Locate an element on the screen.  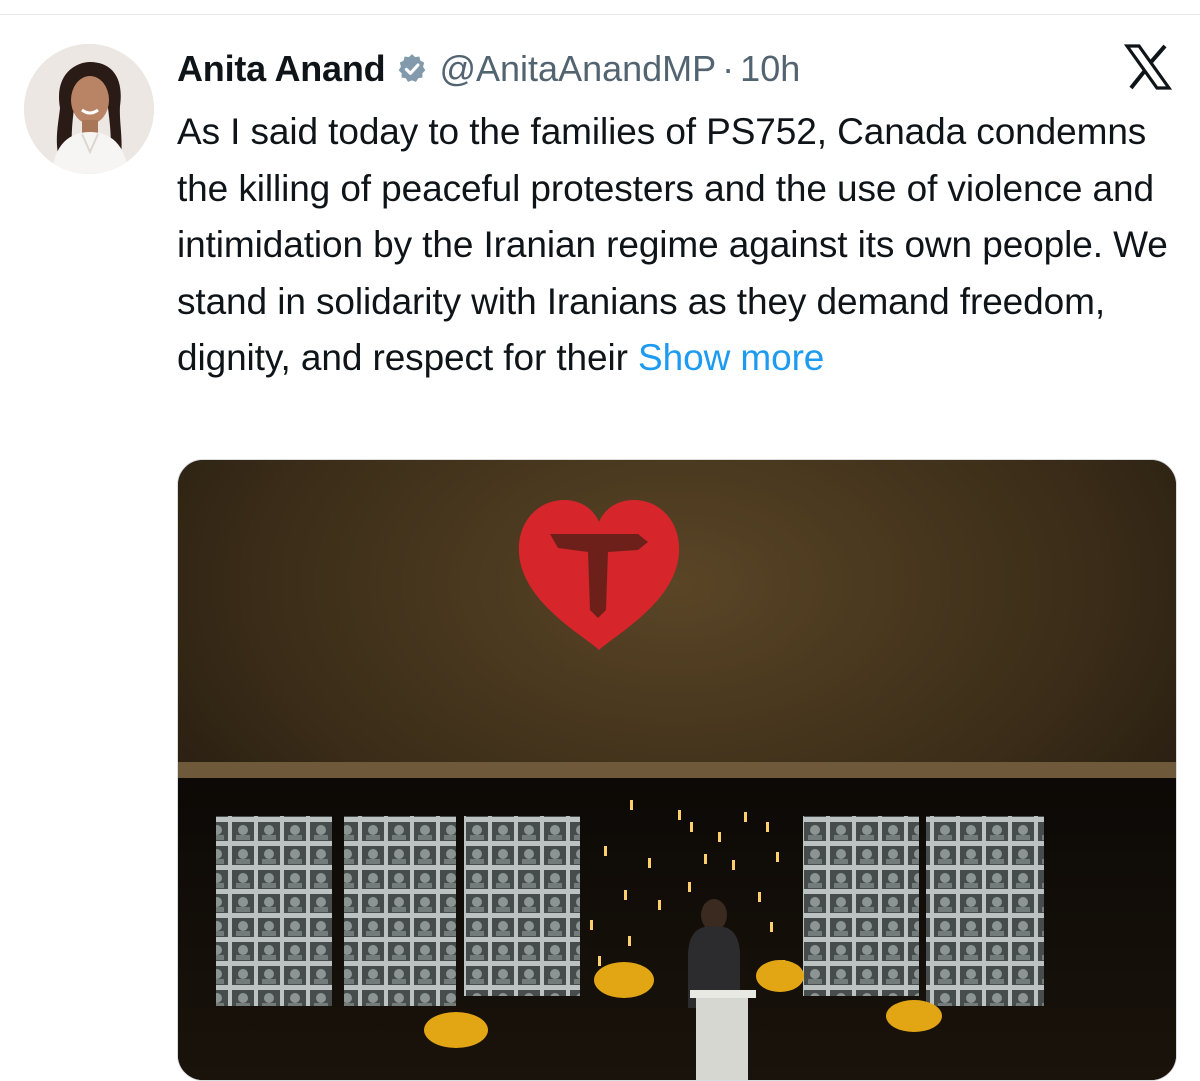
tweet-timestamp: 10h is located at coordinates (770, 69).